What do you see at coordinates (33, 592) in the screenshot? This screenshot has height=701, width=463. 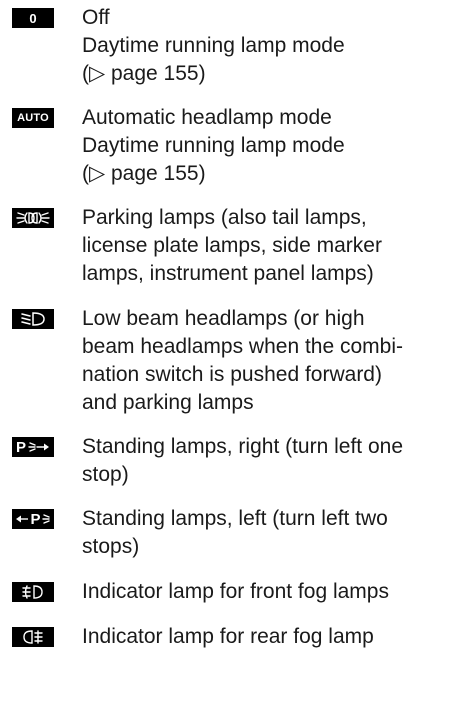 I see `front-fog-lamp-indicator-icon` at bounding box center [33, 592].